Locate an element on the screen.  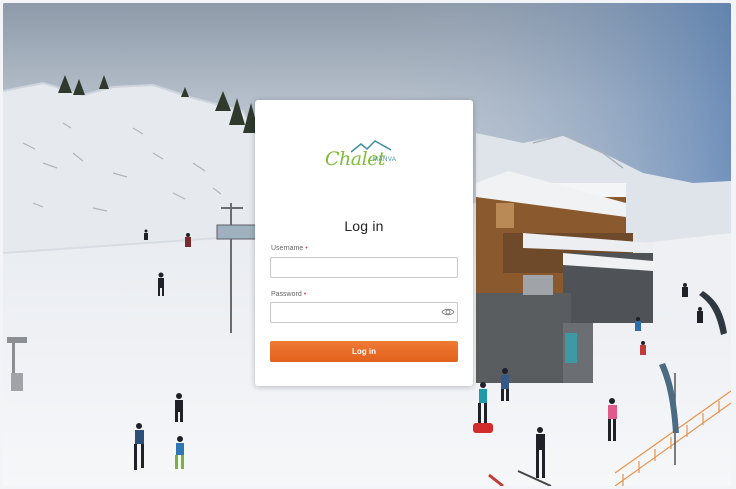
username-label-text: Username is located at coordinates (287, 248).